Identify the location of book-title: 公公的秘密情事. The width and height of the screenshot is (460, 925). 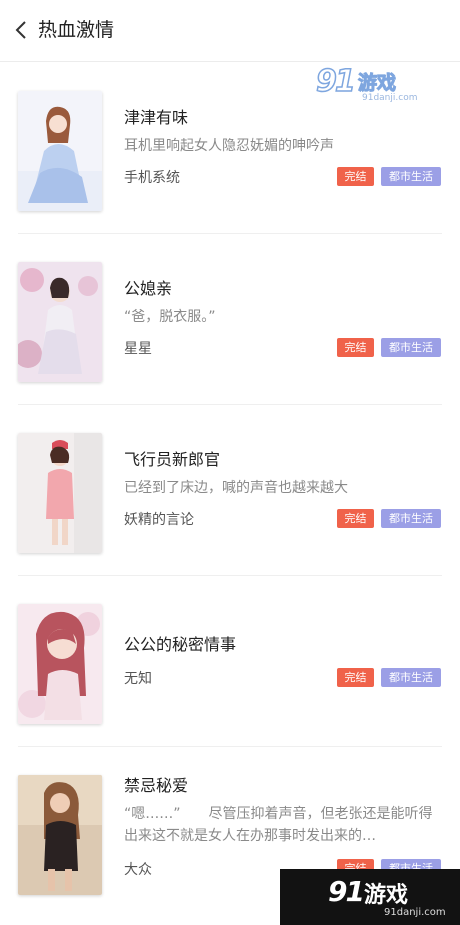
(180, 645).